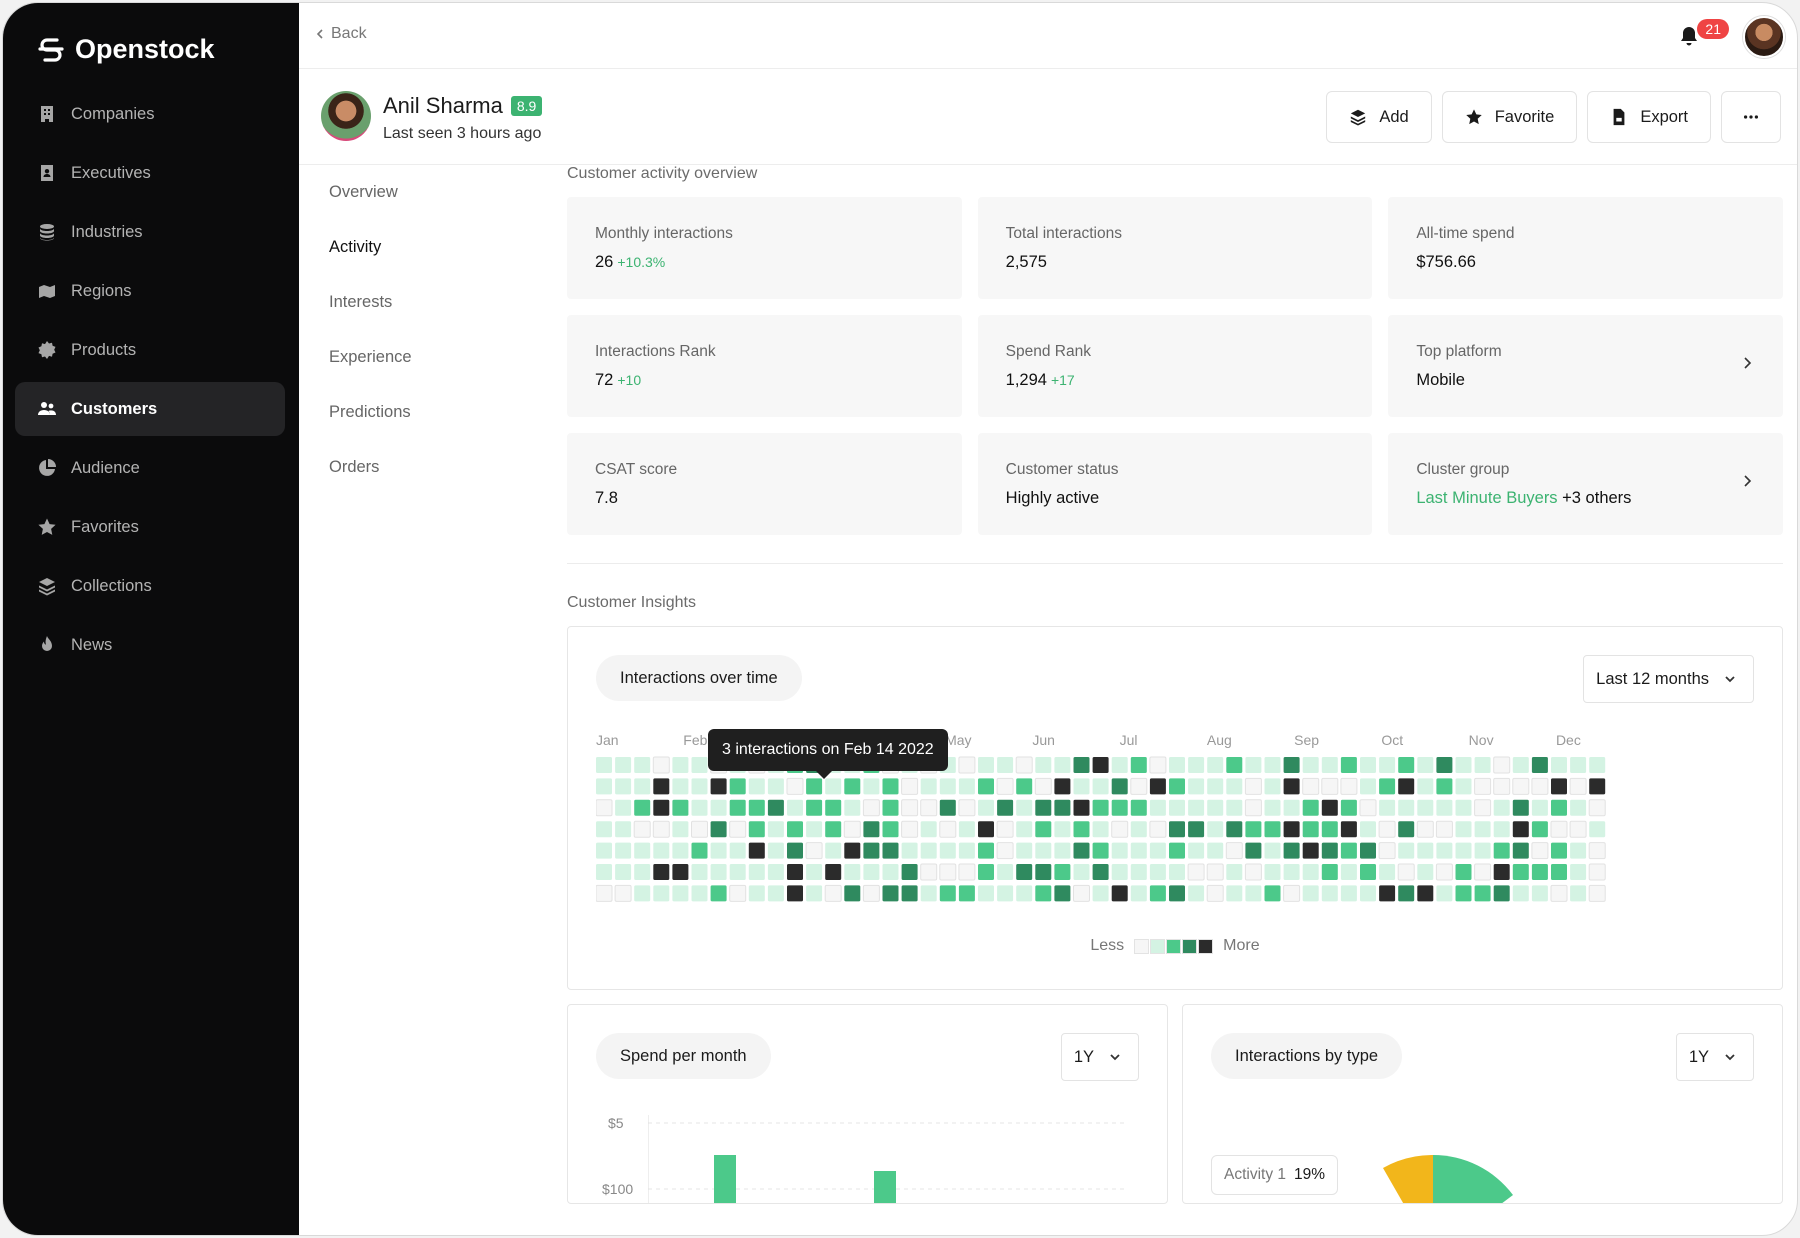 This screenshot has width=1800, height=1238. Describe the element at coordinates (1668, 679) in the screenshot. I see `range-select: Last 12 months` at that location.